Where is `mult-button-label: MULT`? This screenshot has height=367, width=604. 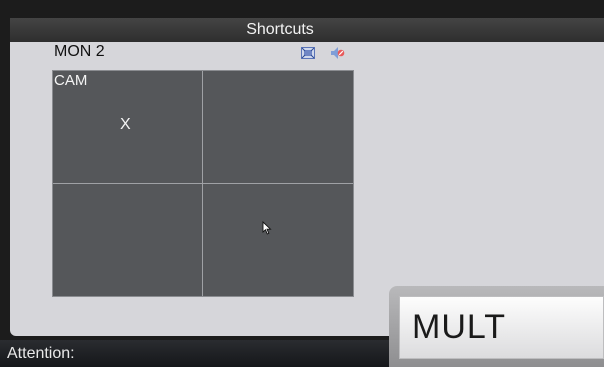 mult-button-label: MULT is located at coordinates (501, 327).